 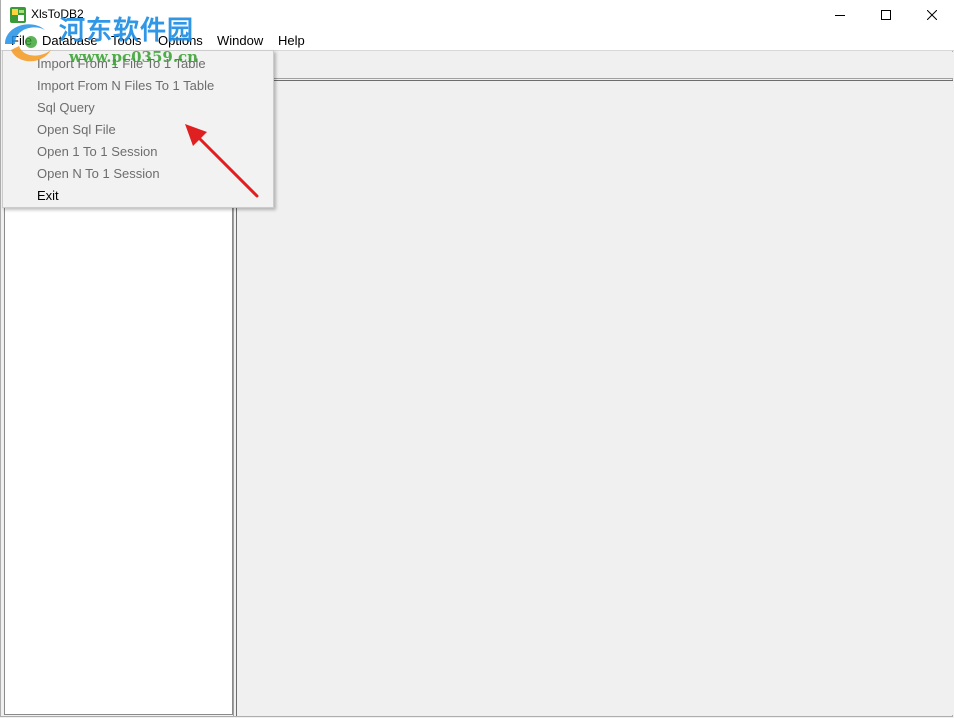 I want to click on minimize-icon, so click(x=840, y=15).